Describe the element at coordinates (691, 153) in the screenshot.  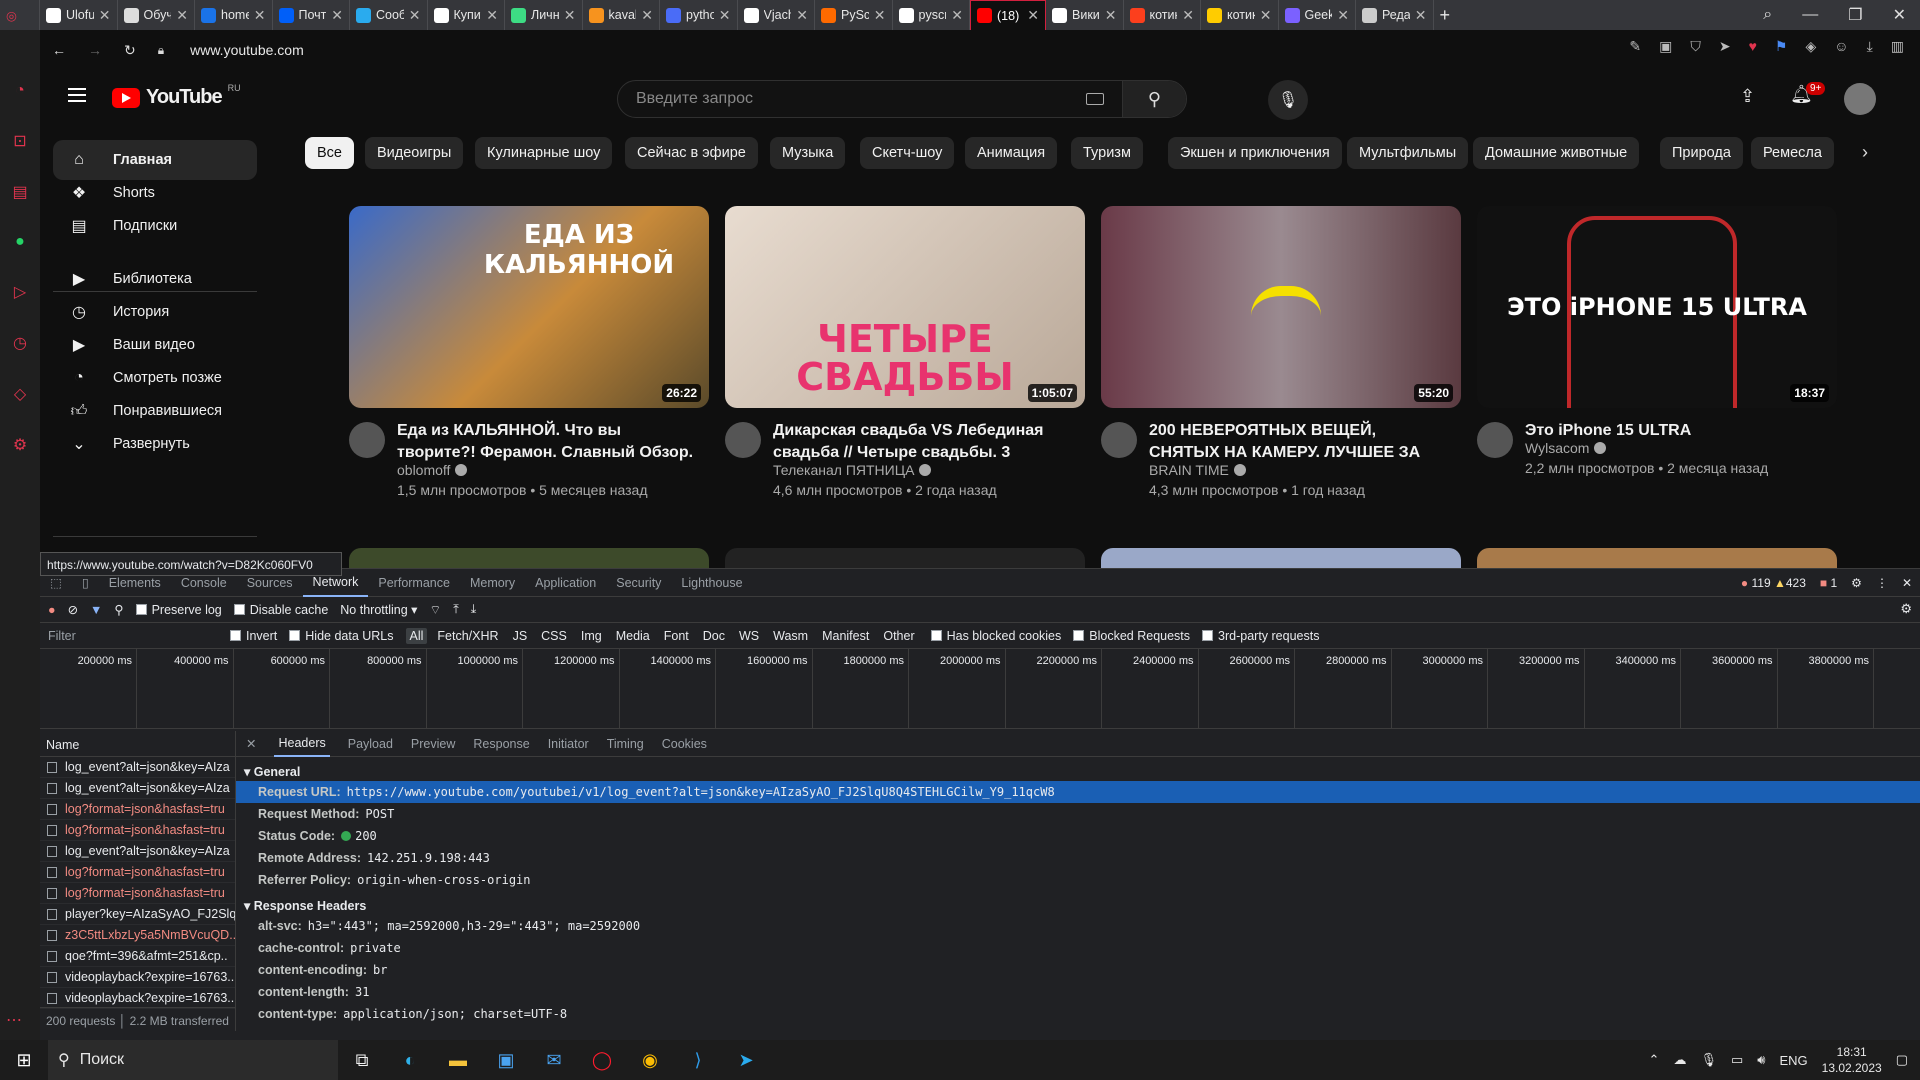
I see `chip-3: Сейчас в эфире` at that location.